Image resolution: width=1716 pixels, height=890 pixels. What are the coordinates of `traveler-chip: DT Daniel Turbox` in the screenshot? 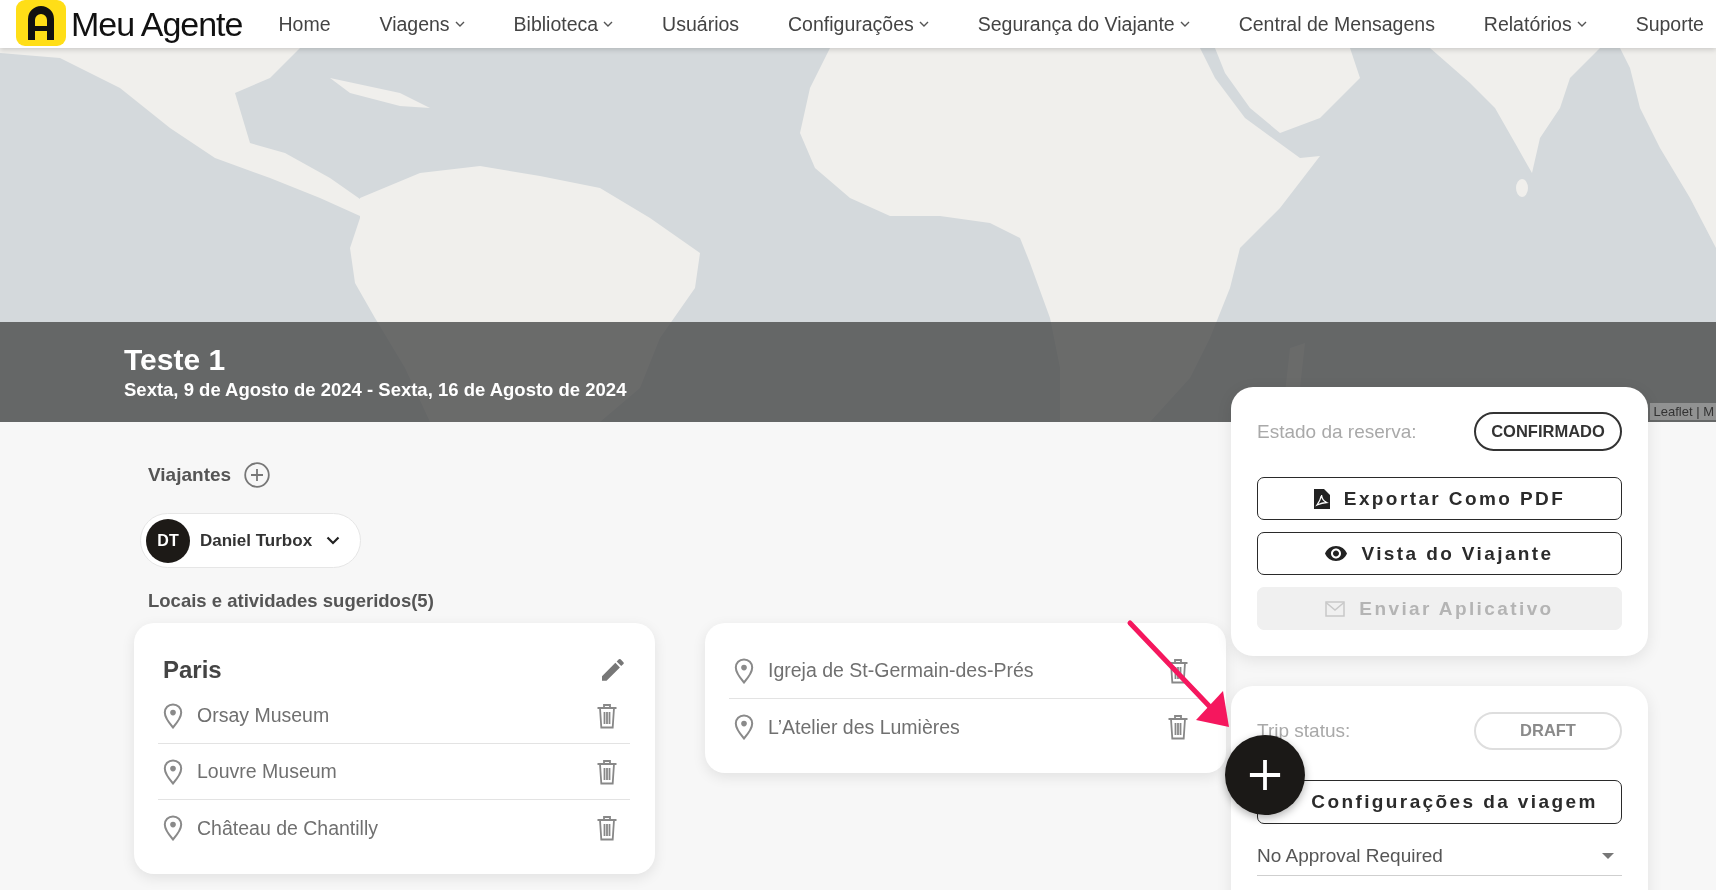 It's located at (251, 540).